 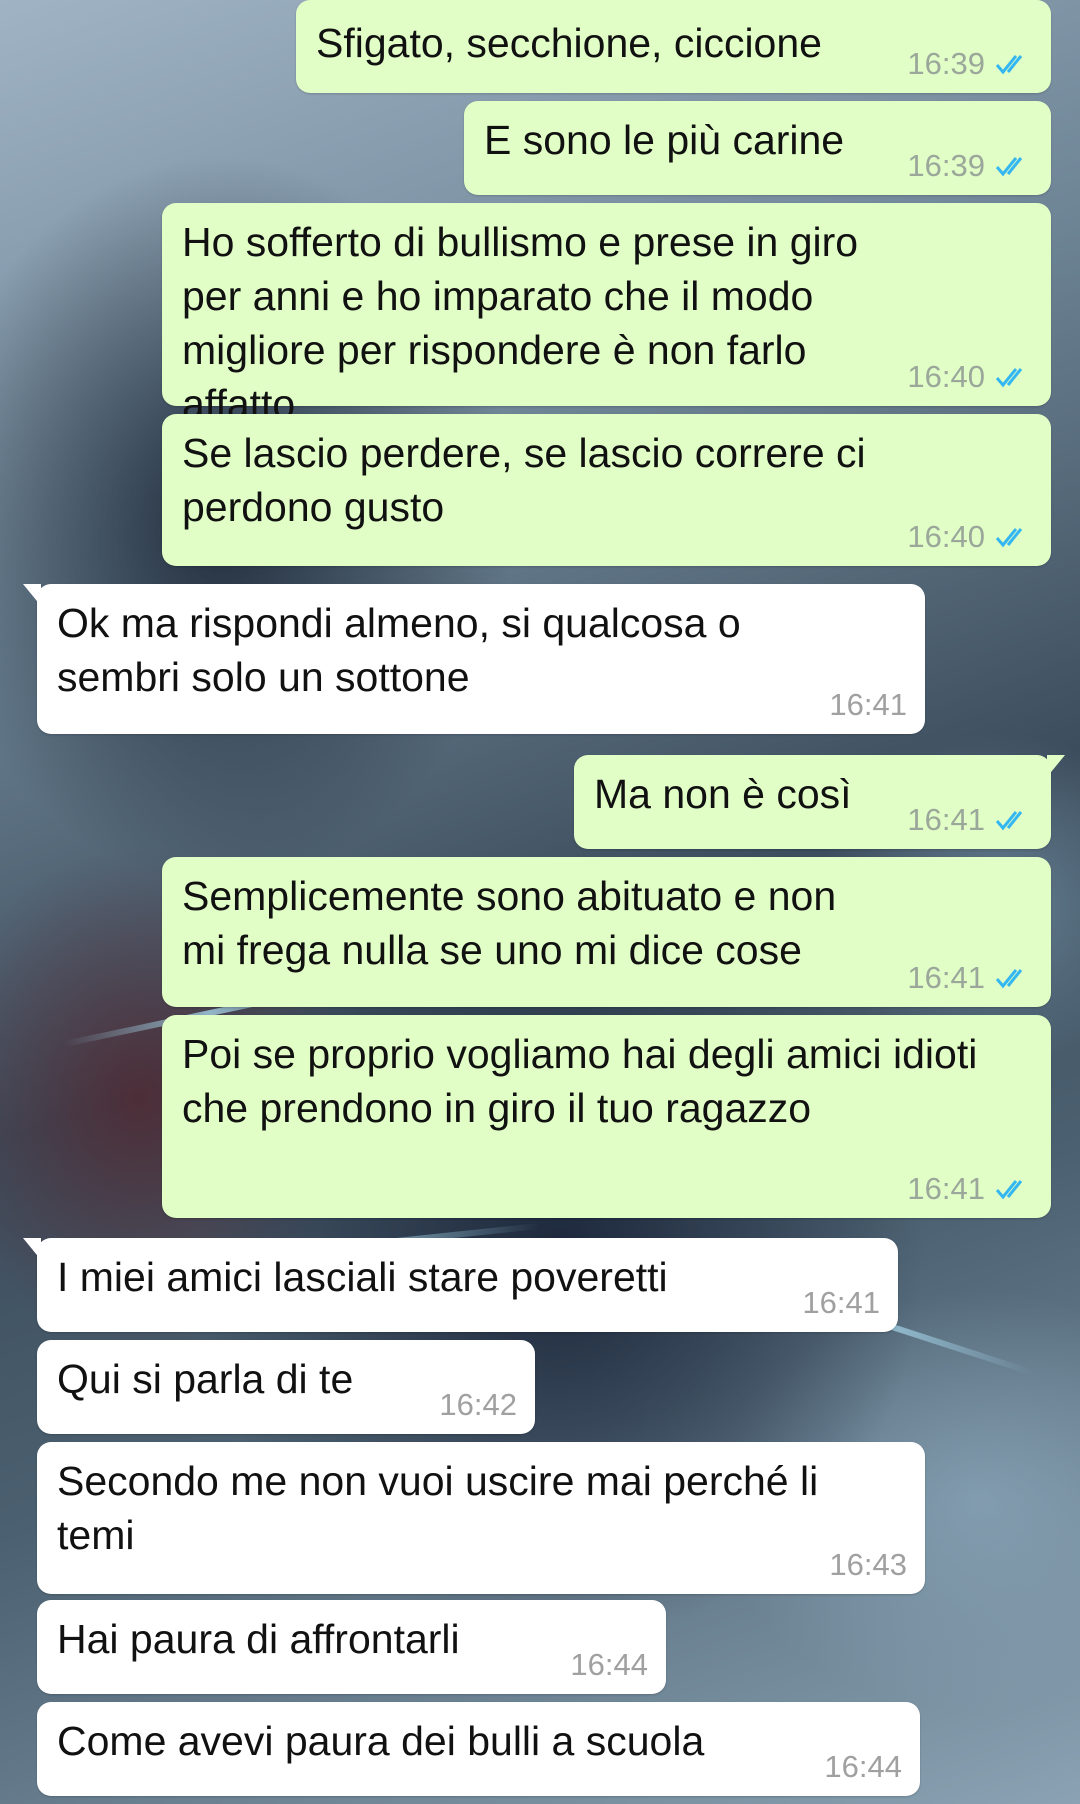 I want to click on incoming-message: Qui si parla di te 16:42, so click(x=286, y=1387).